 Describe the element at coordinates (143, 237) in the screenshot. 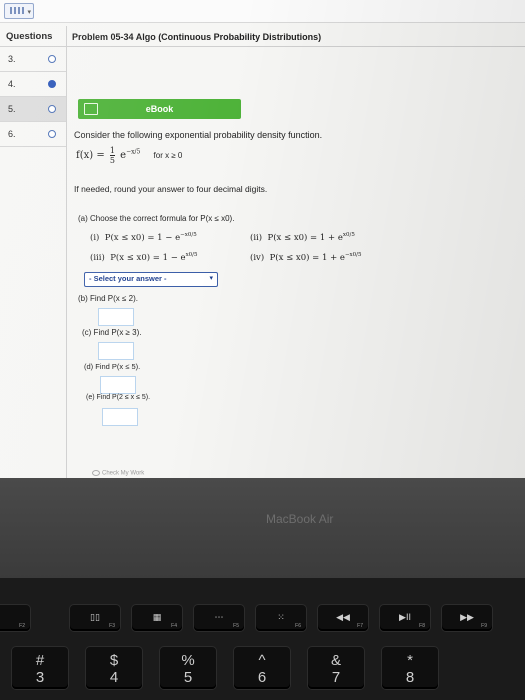

I see `option-i: (i) P(x ≤ x0) = 1 − e−x0/5` at that location.